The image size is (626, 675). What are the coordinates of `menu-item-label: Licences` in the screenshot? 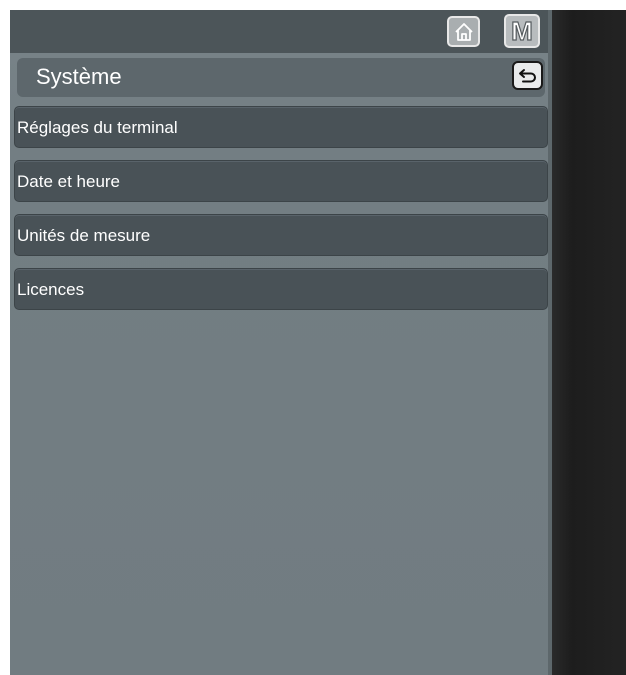 It's located at (51, 289).